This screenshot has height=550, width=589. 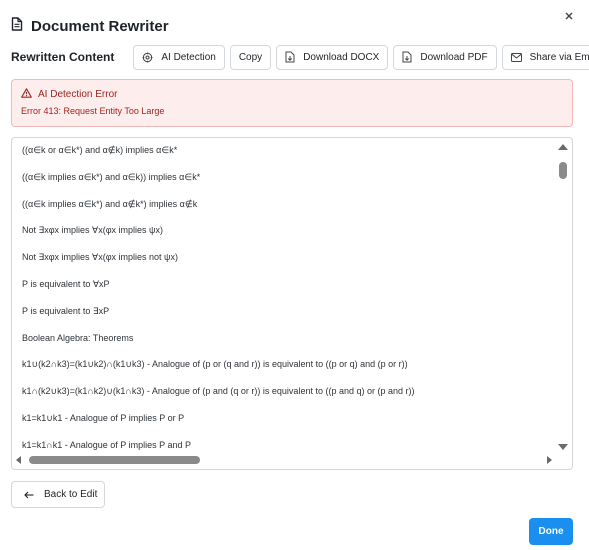 What do you see at coordinates (563, 296) in the screenshot?
I see `vertical-scrollbar` at bounding box center [563, 296].